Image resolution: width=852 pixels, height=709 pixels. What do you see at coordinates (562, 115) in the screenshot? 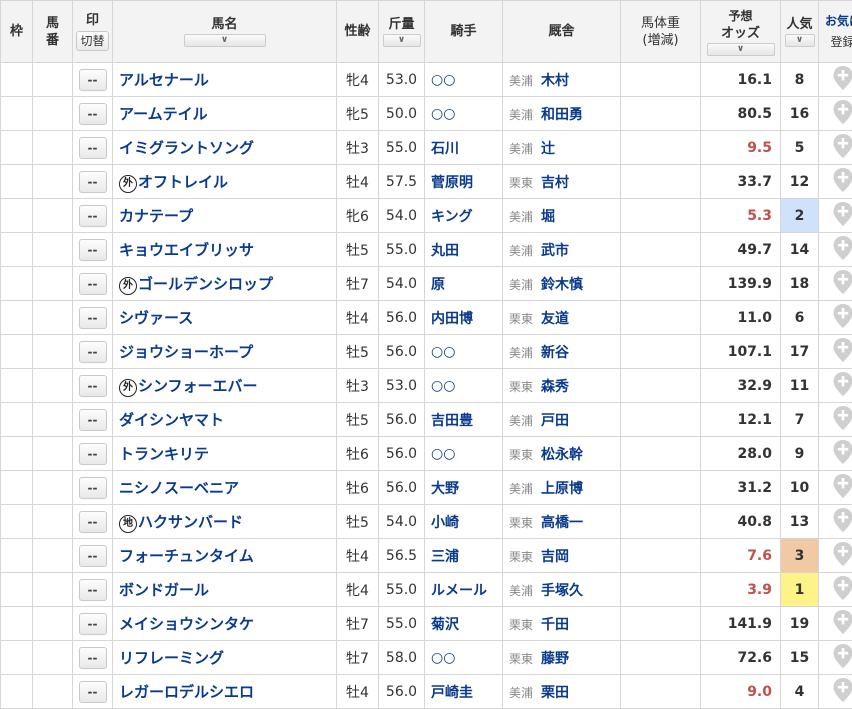
I see `trainer-link: 和田勇` at bounding box center [562, 115].